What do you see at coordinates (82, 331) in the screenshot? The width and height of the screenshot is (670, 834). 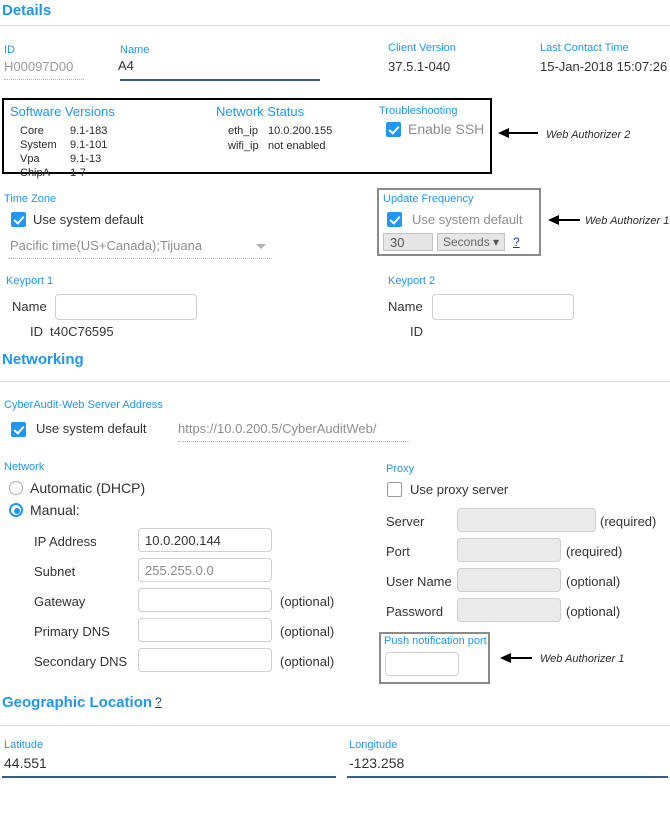 I see `keyport1-id-value: t40C76595` at bounding box center [82, 331].